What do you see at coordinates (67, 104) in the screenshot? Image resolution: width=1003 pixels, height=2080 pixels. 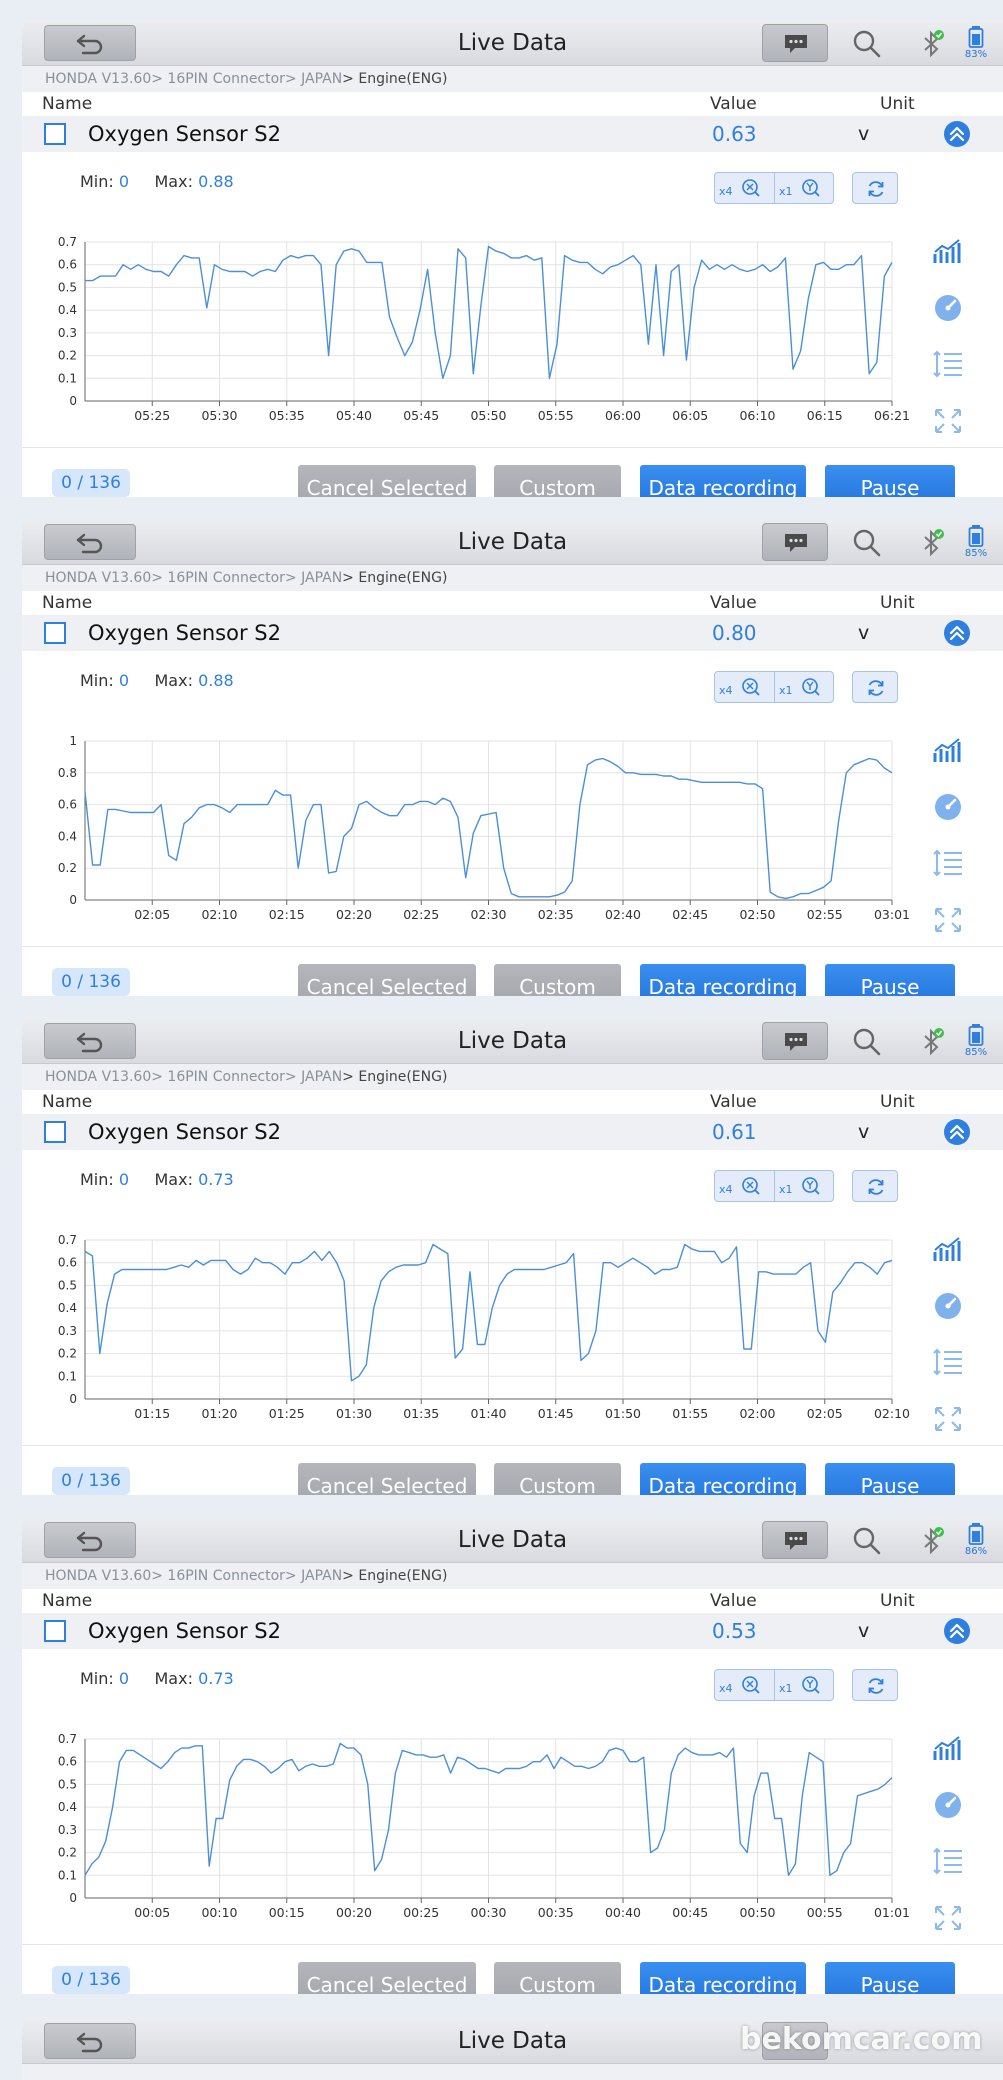 I see `column-header-name: Name` at bounding box center [67, 104].